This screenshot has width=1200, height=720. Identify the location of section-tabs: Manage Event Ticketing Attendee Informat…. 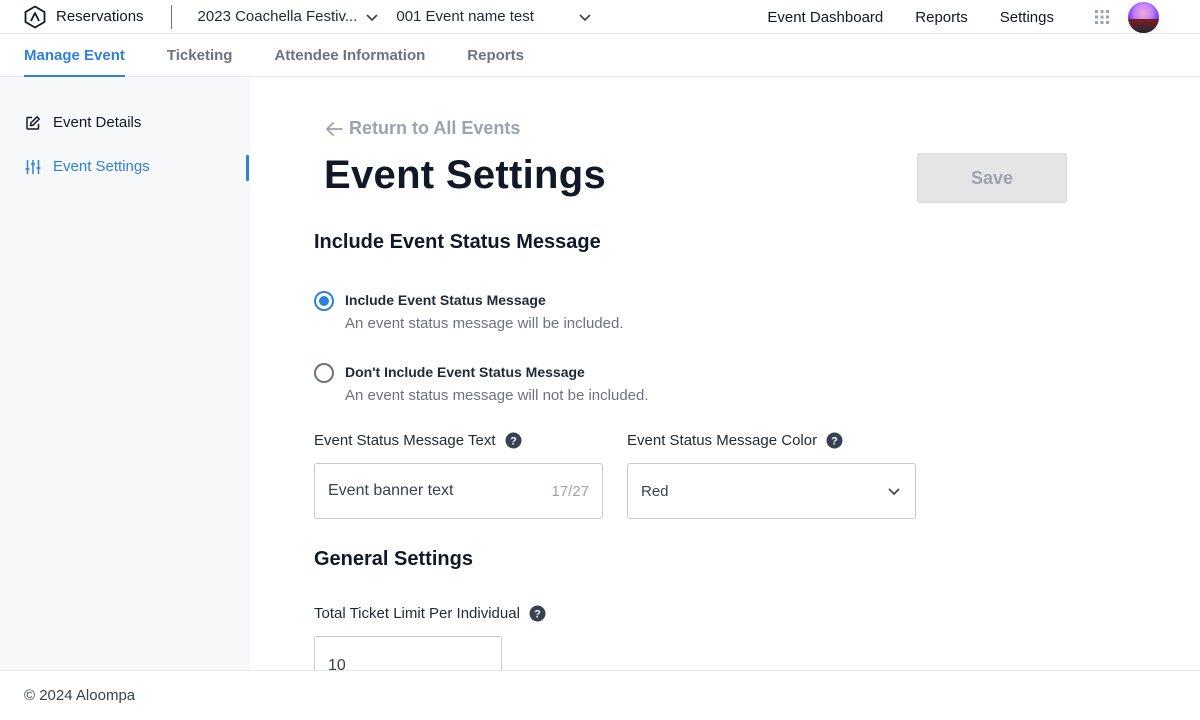
(600, 55).